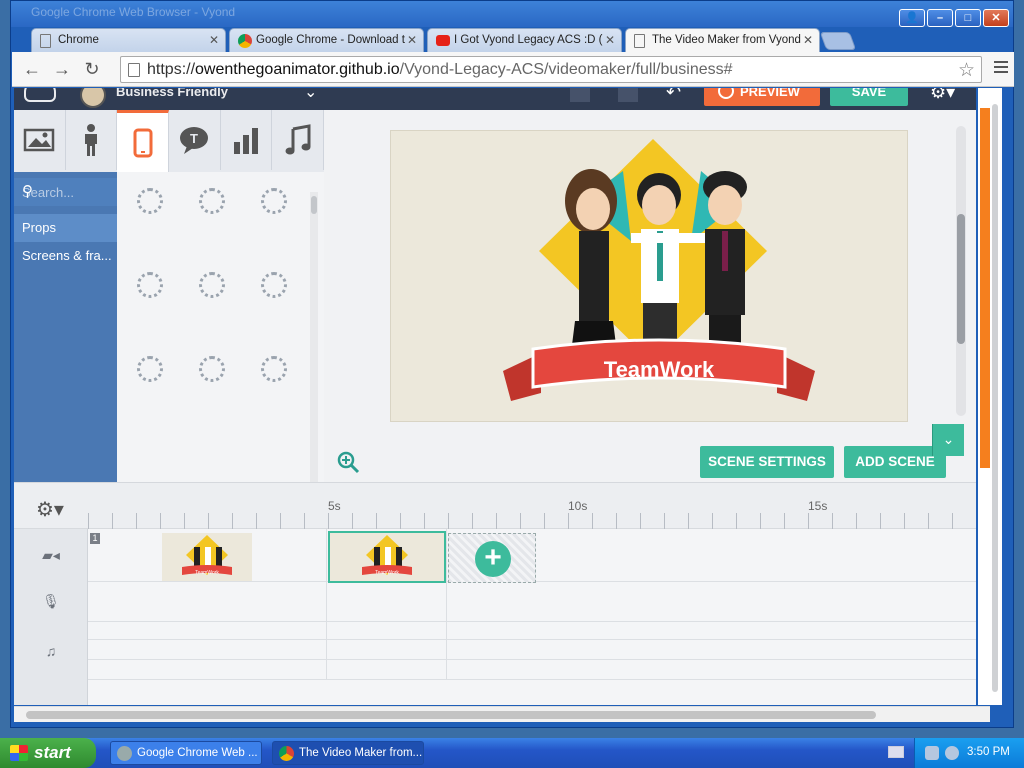 This screenshot has height=768, width=1024. I want to click on scene-settings-button: SCENE SETTINGS, so click(767, 462).